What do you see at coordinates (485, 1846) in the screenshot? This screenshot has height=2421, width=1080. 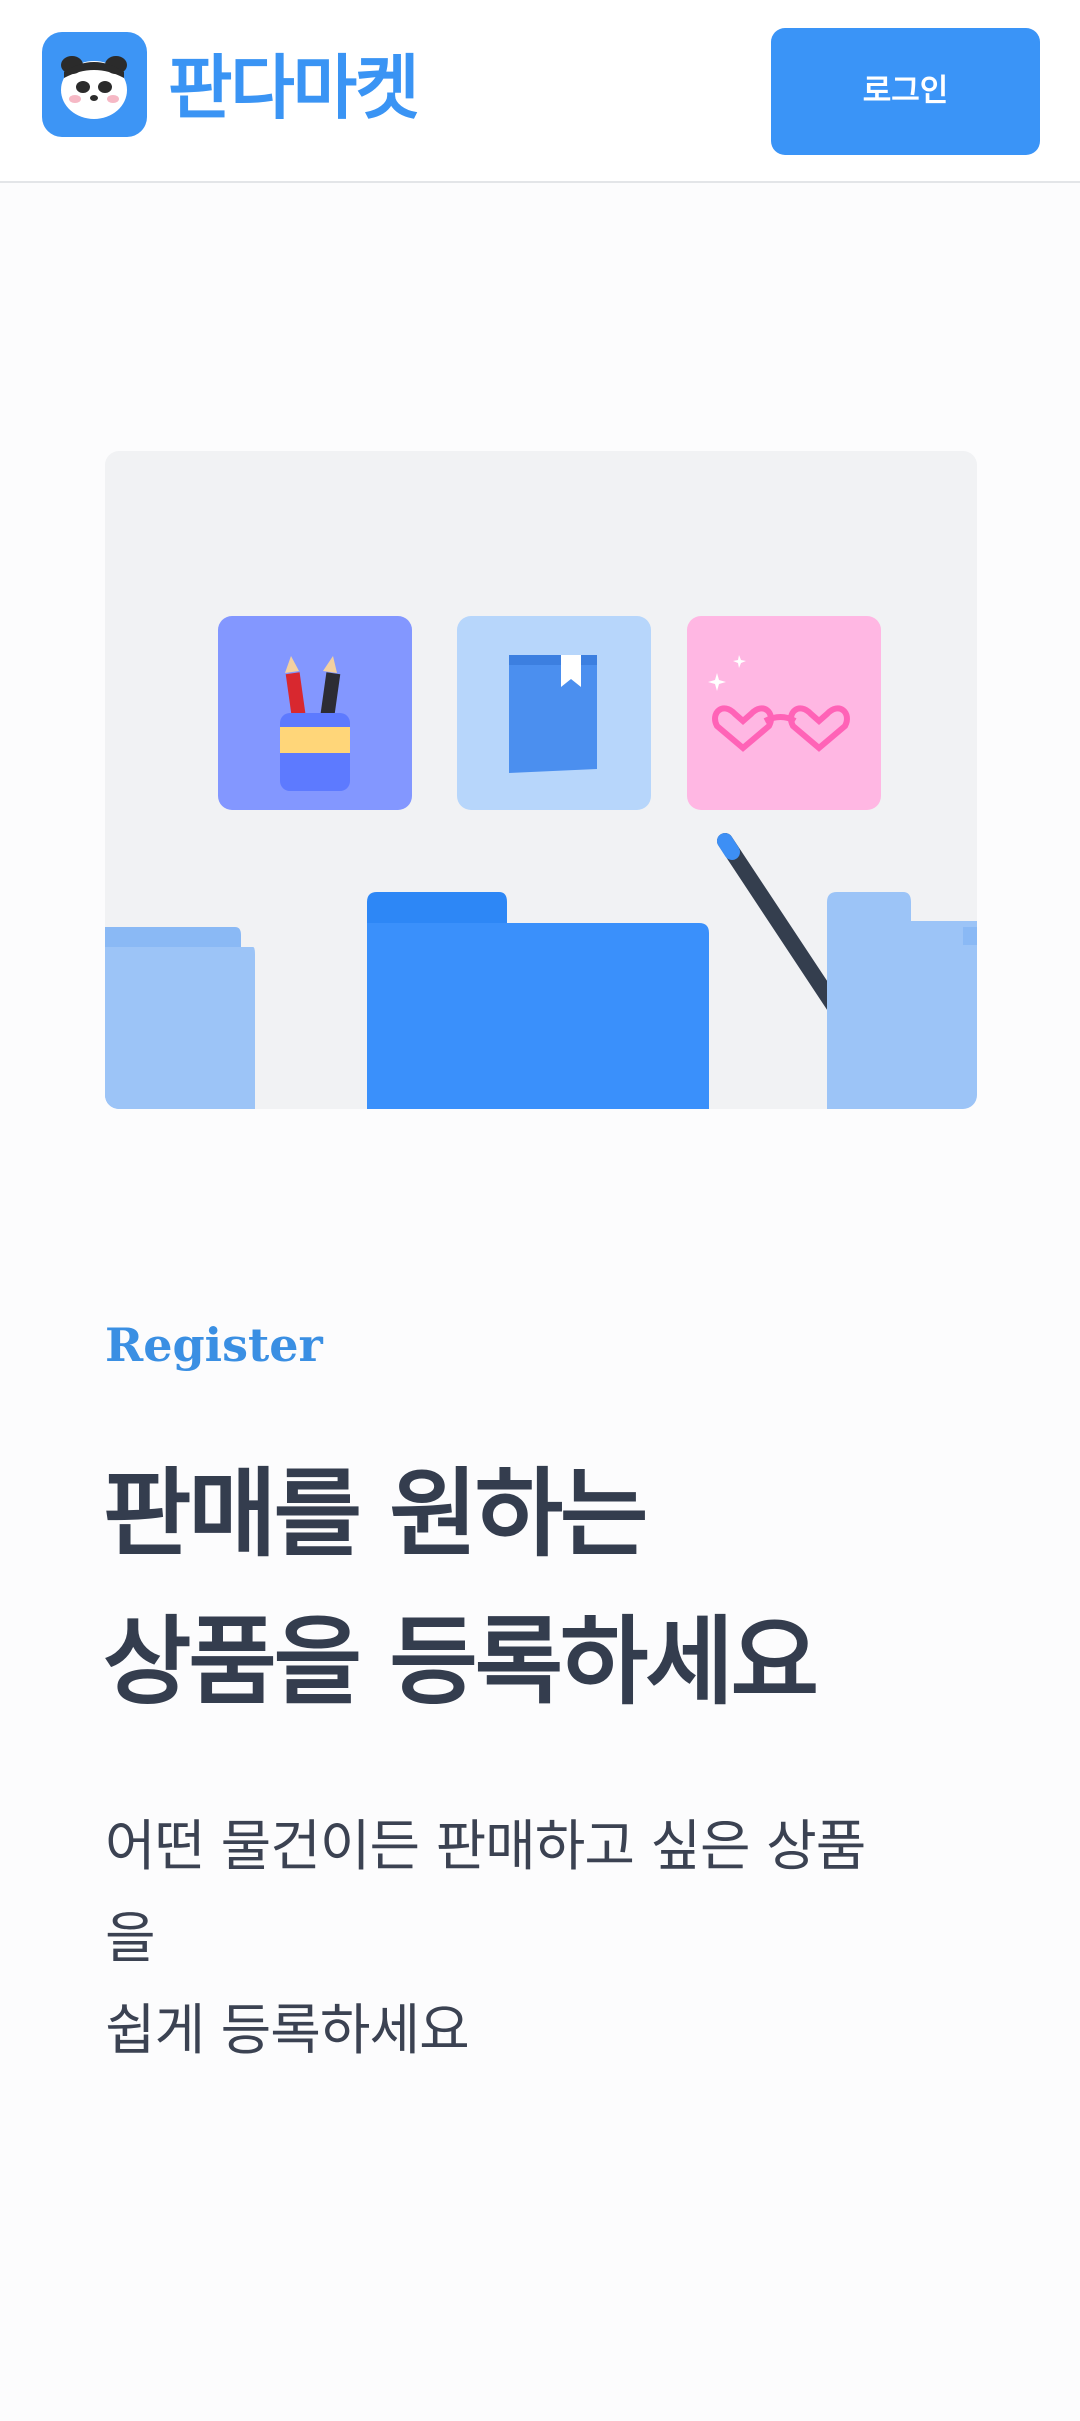 I see `description-line-1: 어떤 물건이든 판매하고 싶은 상품` at bounding box center [485, 1846].